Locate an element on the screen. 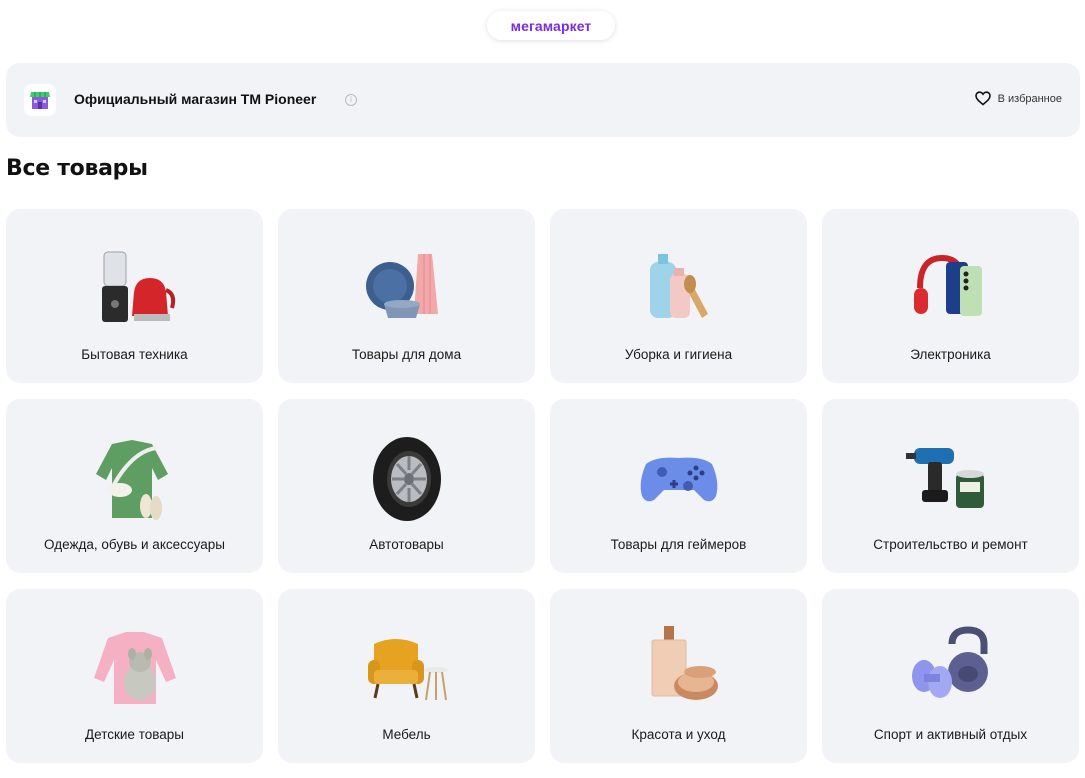  category-label: Товары для дома is located at coordinates (406, 354).